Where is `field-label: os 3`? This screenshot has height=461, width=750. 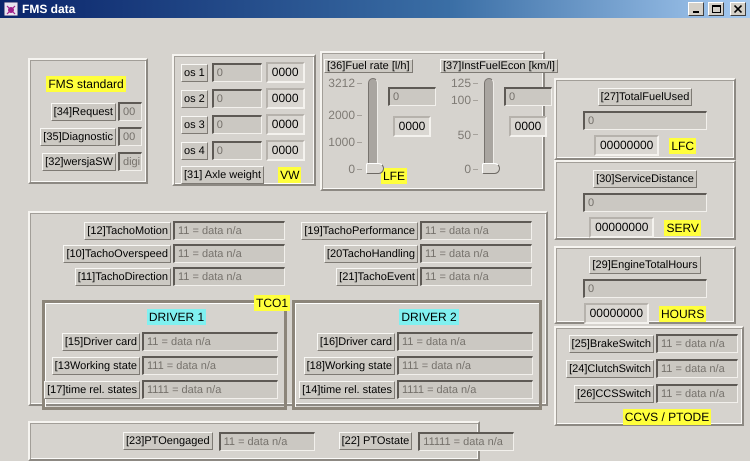
field-label: os 3 is located at coordinates (194, 125).